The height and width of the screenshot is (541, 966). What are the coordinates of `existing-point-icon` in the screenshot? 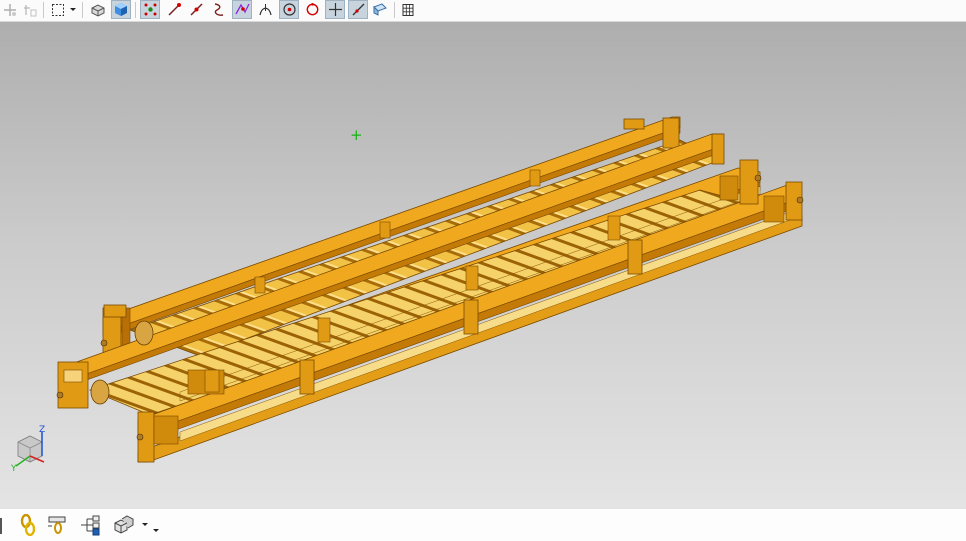 It's located at (335, 9).